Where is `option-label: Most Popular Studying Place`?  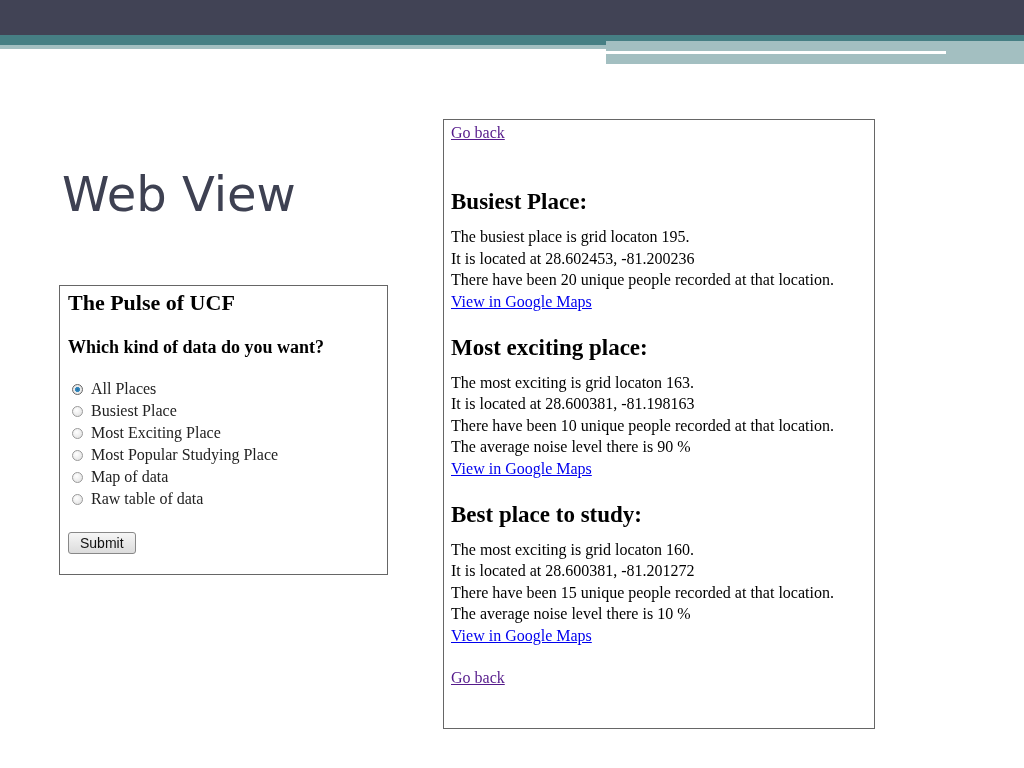 option-label: Most Popular Studying Place is located at coordinates (185, 455).